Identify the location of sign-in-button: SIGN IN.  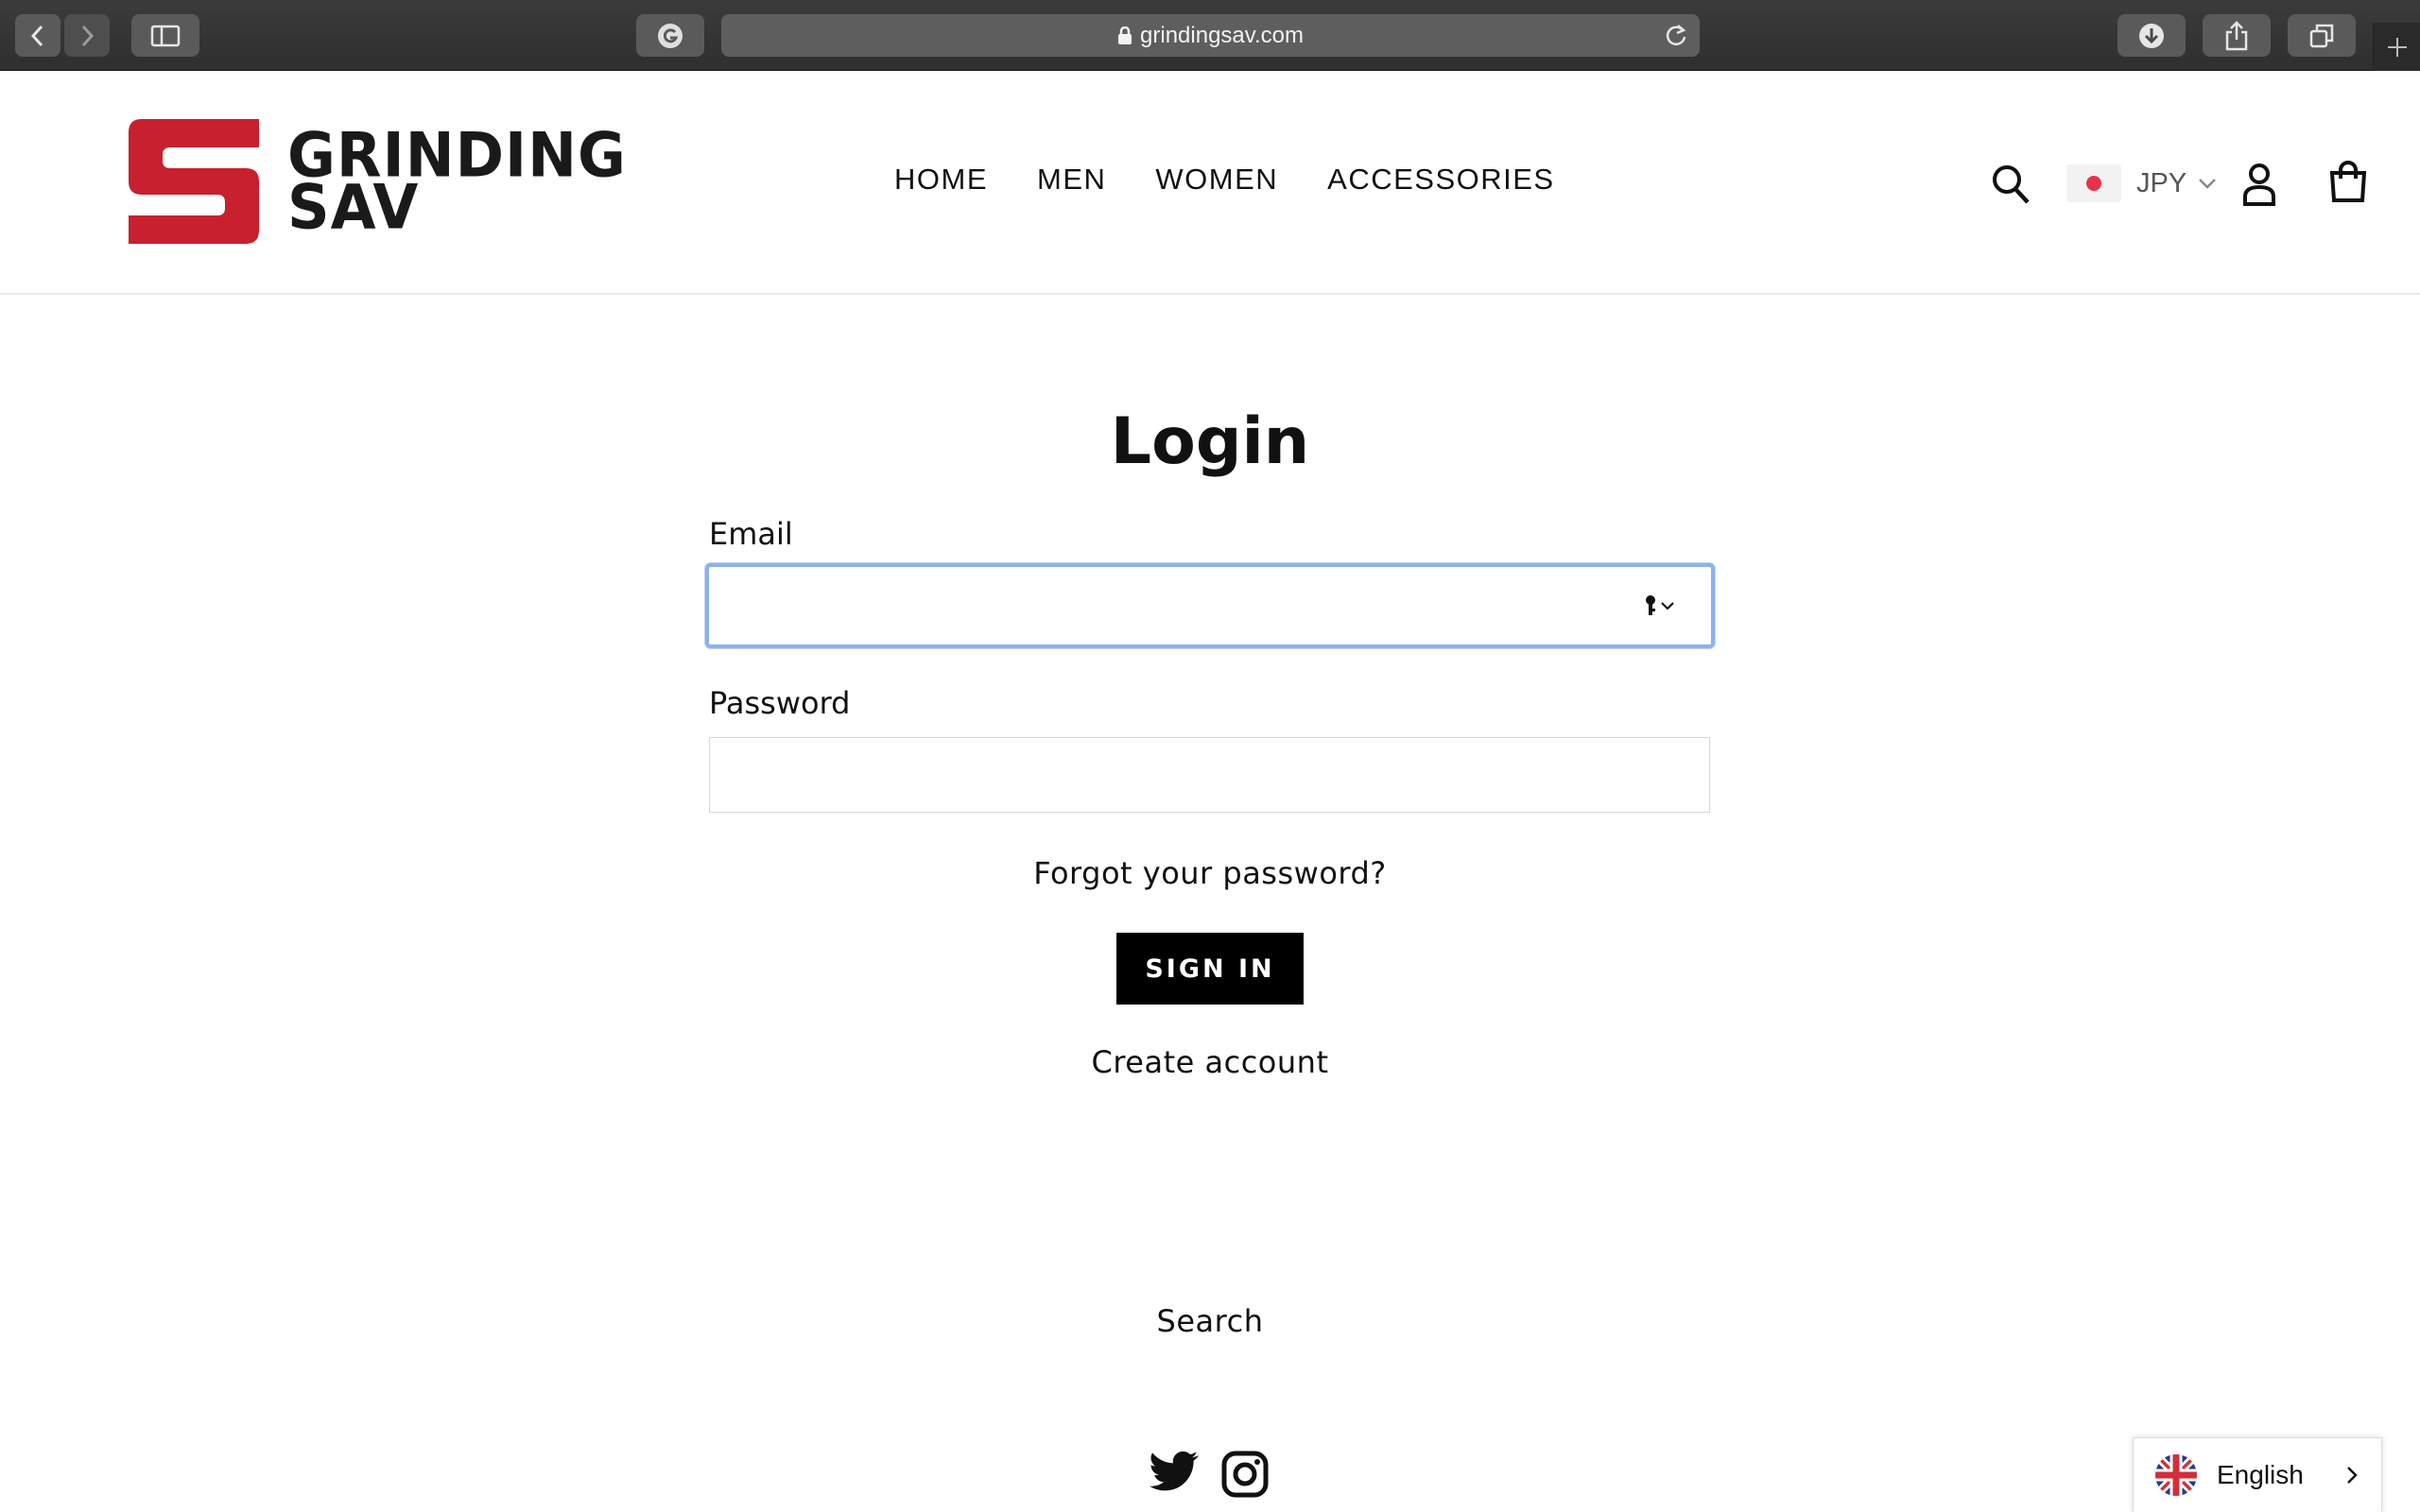
(1210, 969).